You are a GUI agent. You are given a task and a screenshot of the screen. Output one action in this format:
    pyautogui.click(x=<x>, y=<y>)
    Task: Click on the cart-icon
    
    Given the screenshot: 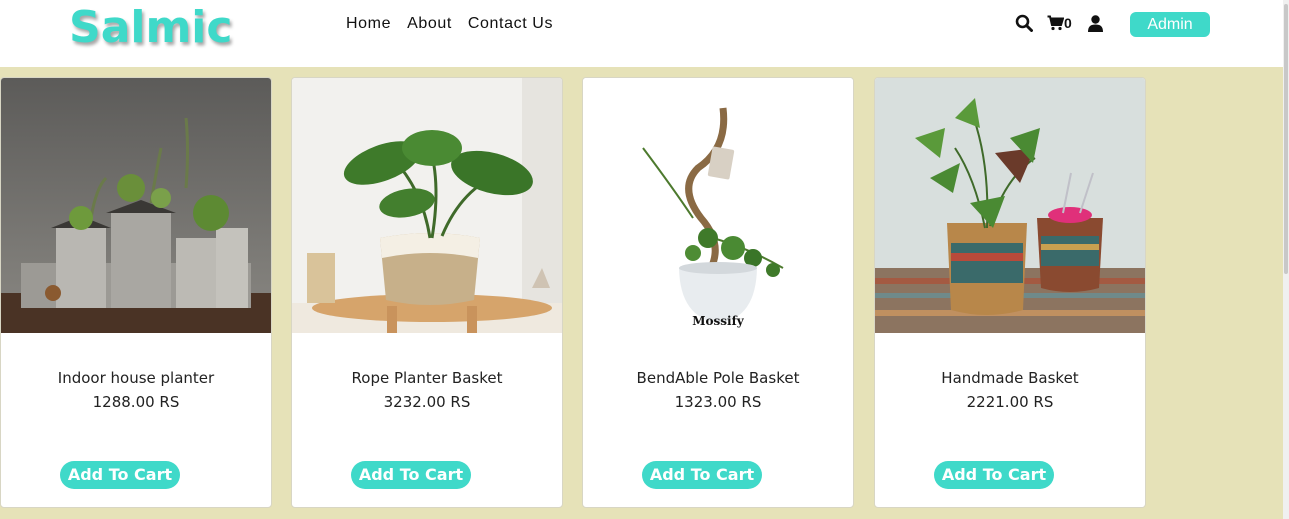 What is the action you would take?
    pyautogui.click(x=1055, y=23)
    